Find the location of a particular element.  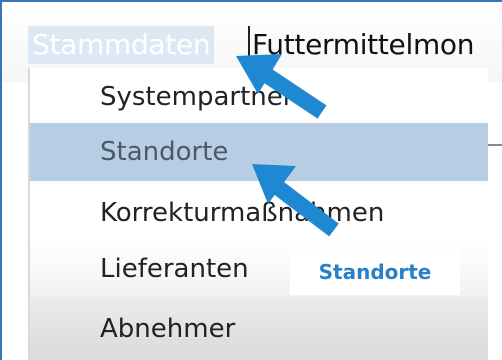

menu-tab-futtermittelmonitoring: Futtermittelmon is located at coordinates (363, 45).